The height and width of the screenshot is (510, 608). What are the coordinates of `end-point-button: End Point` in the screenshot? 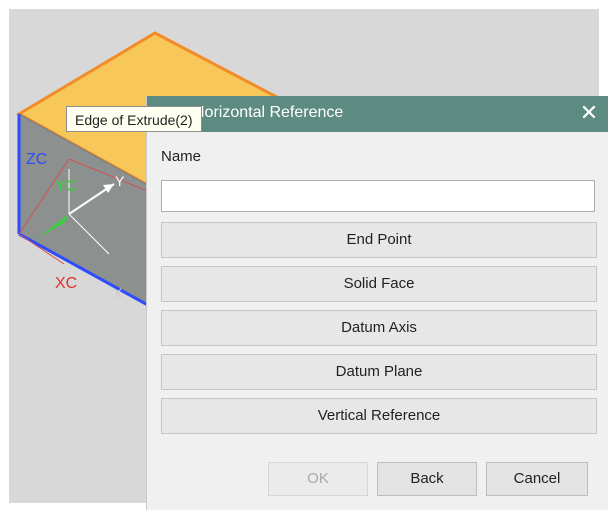 It's located at (379, 240).